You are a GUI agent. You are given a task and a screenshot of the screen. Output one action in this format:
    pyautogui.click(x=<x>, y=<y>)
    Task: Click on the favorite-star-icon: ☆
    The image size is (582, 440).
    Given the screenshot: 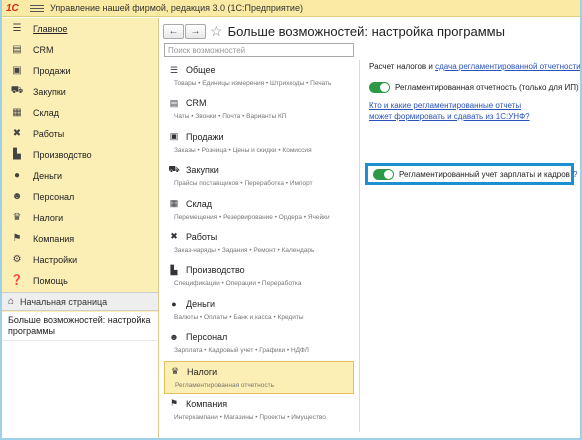 What is the action you would take?
    pyautogui.click(x=216, y=31)
    